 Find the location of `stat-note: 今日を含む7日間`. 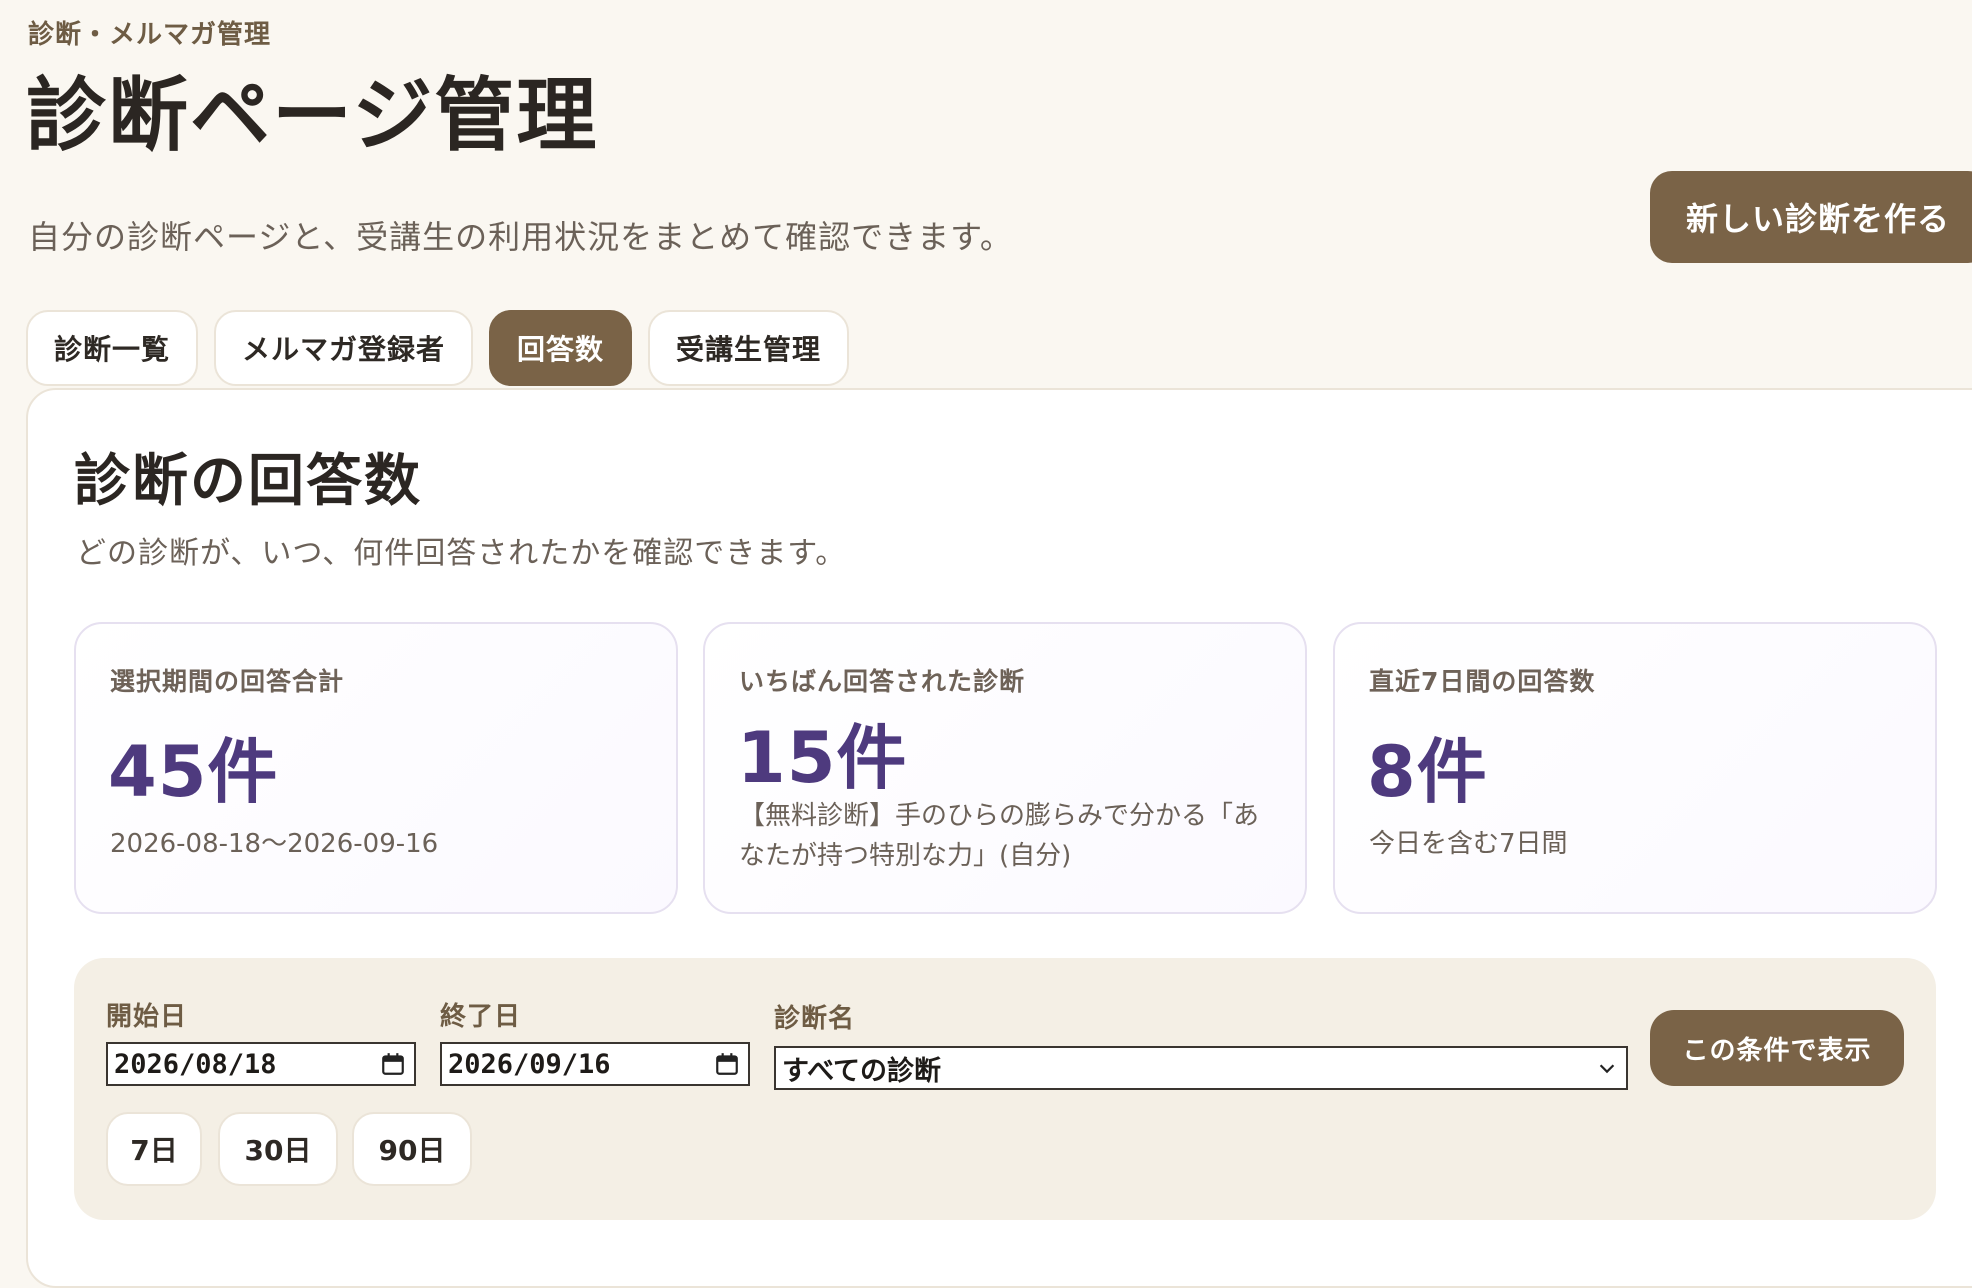

stat-note: 今日を含む7日間 is located at coordinates (1468, 844).